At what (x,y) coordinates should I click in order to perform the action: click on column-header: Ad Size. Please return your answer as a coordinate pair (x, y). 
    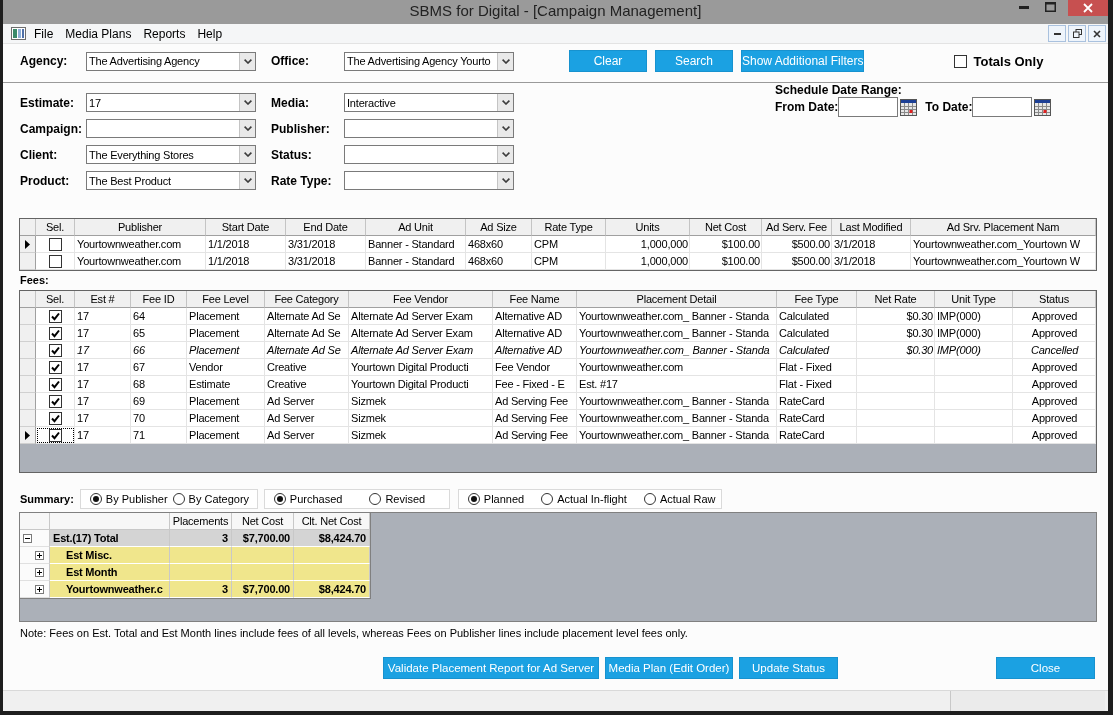
    Looking at the image, I should click on (499, 227).